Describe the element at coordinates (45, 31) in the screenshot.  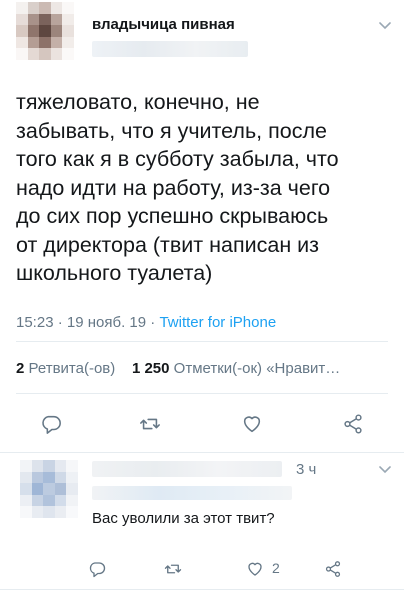
I see `author-avatar` at that location.